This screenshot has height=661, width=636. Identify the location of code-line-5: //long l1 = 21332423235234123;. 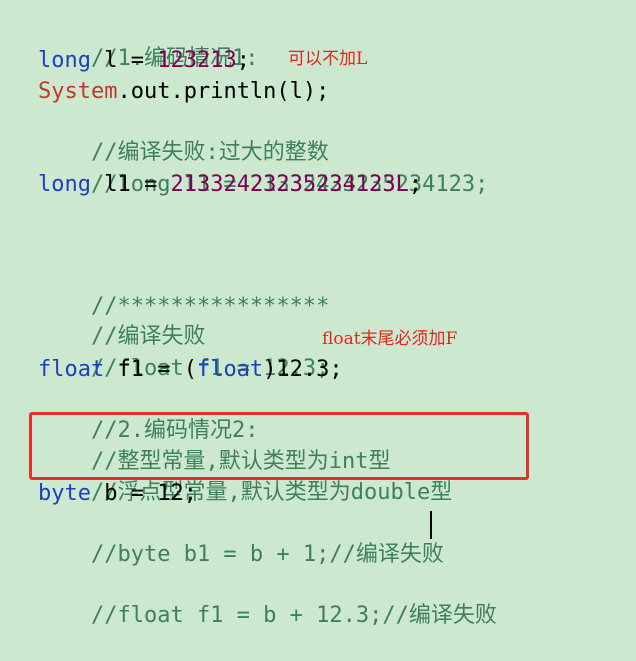
(263, 168).